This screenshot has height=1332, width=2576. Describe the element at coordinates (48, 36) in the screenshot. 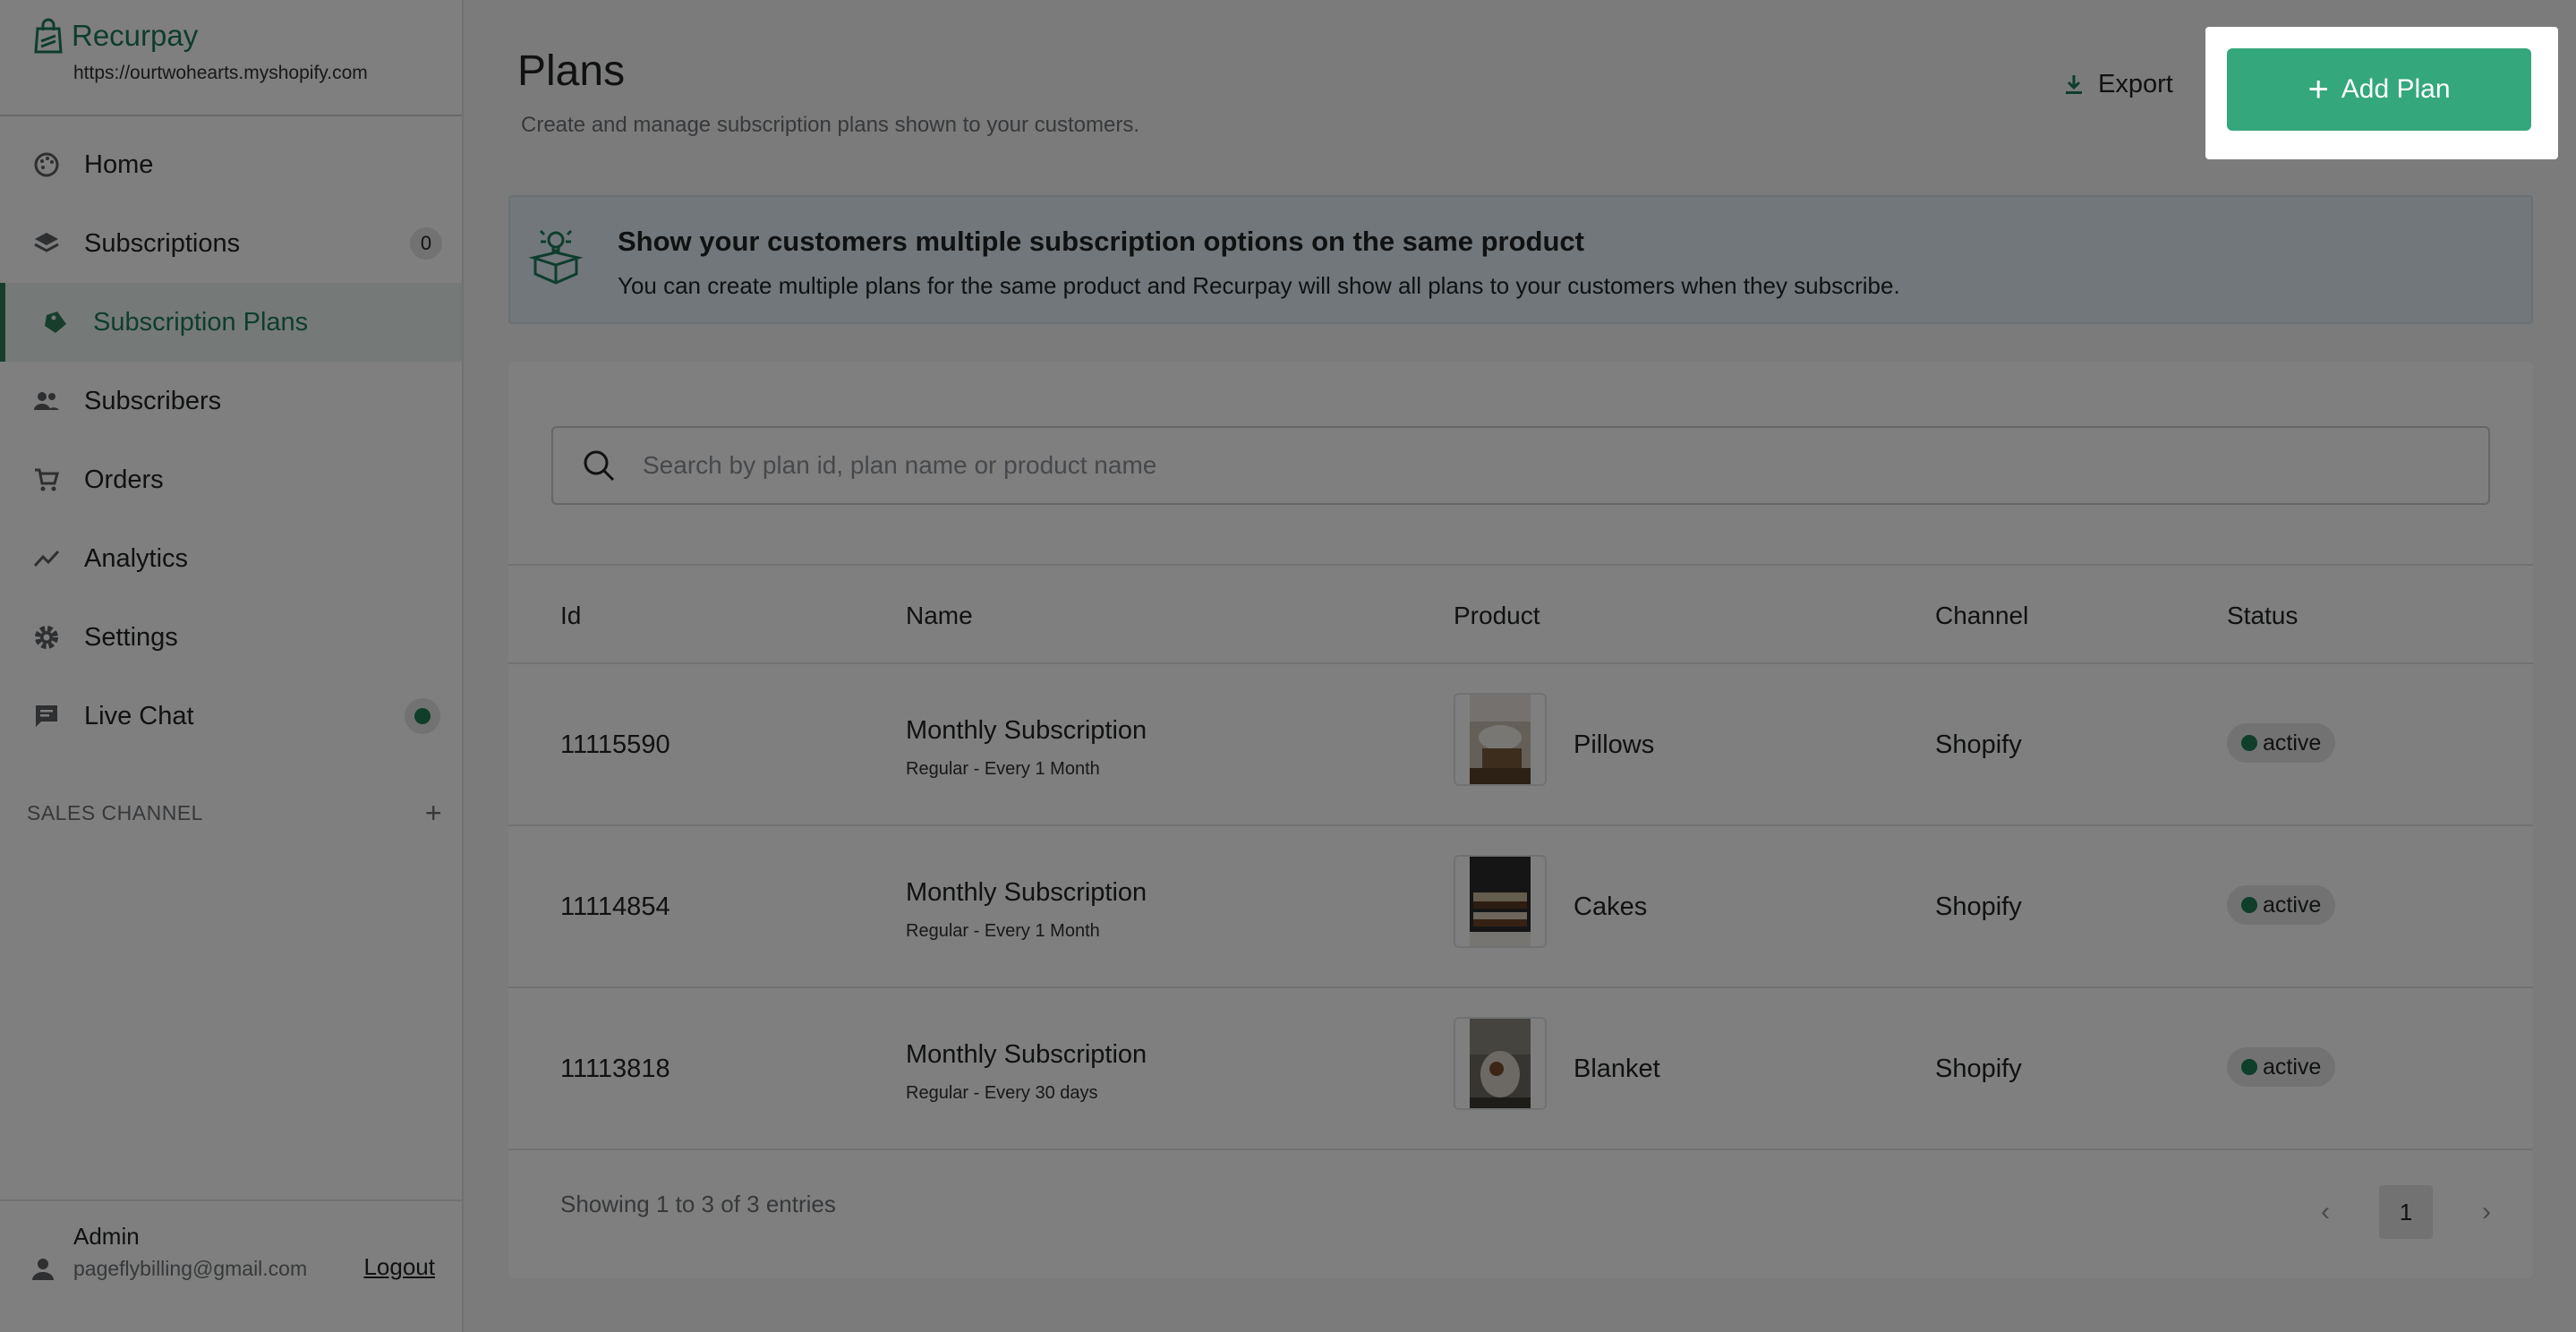

I see `shopping-bag-logo-icon` at that location.